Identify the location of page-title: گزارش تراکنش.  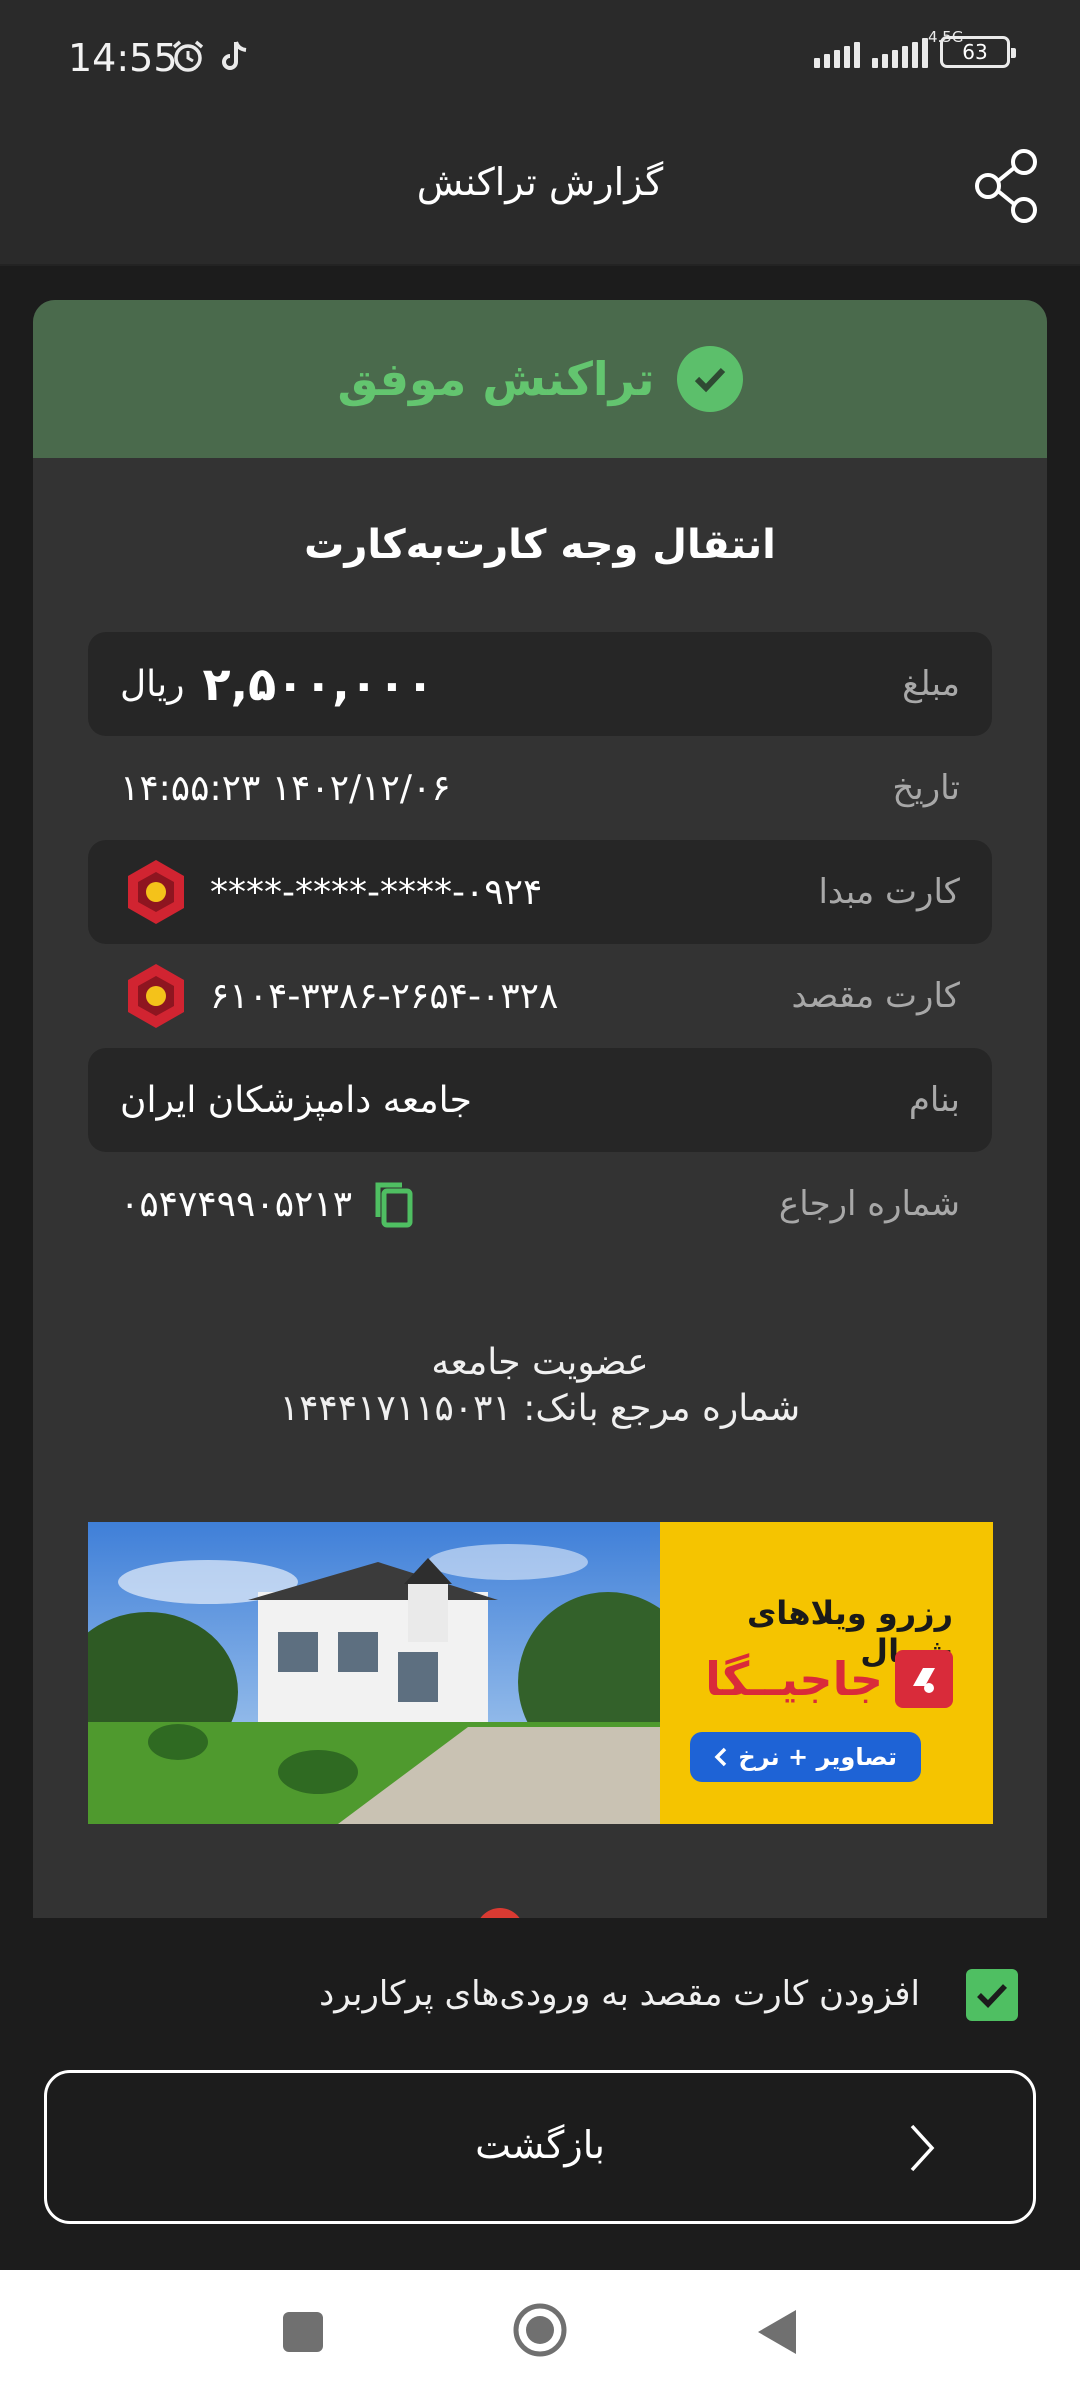
(540, 182).